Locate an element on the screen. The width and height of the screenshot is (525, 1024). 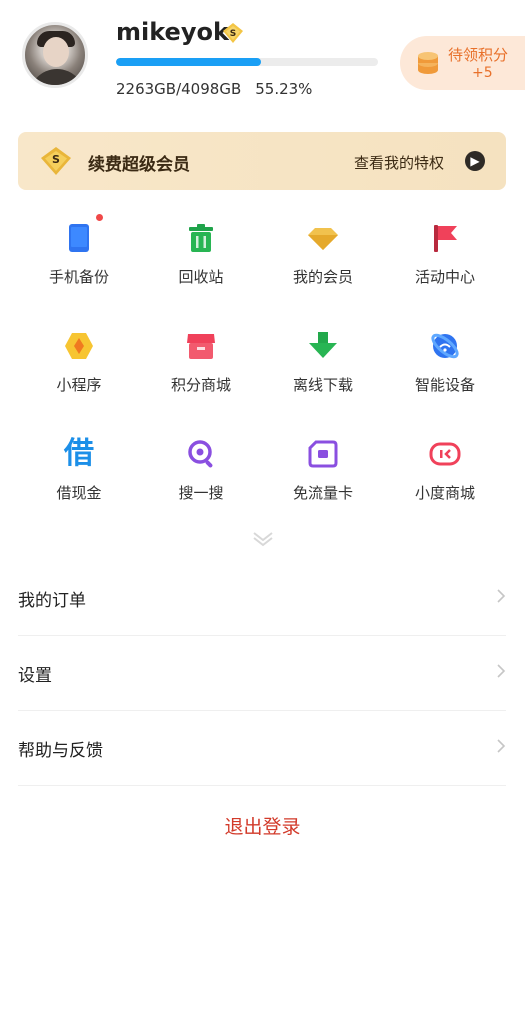
flag-icon is located at coordinates (445, 238).